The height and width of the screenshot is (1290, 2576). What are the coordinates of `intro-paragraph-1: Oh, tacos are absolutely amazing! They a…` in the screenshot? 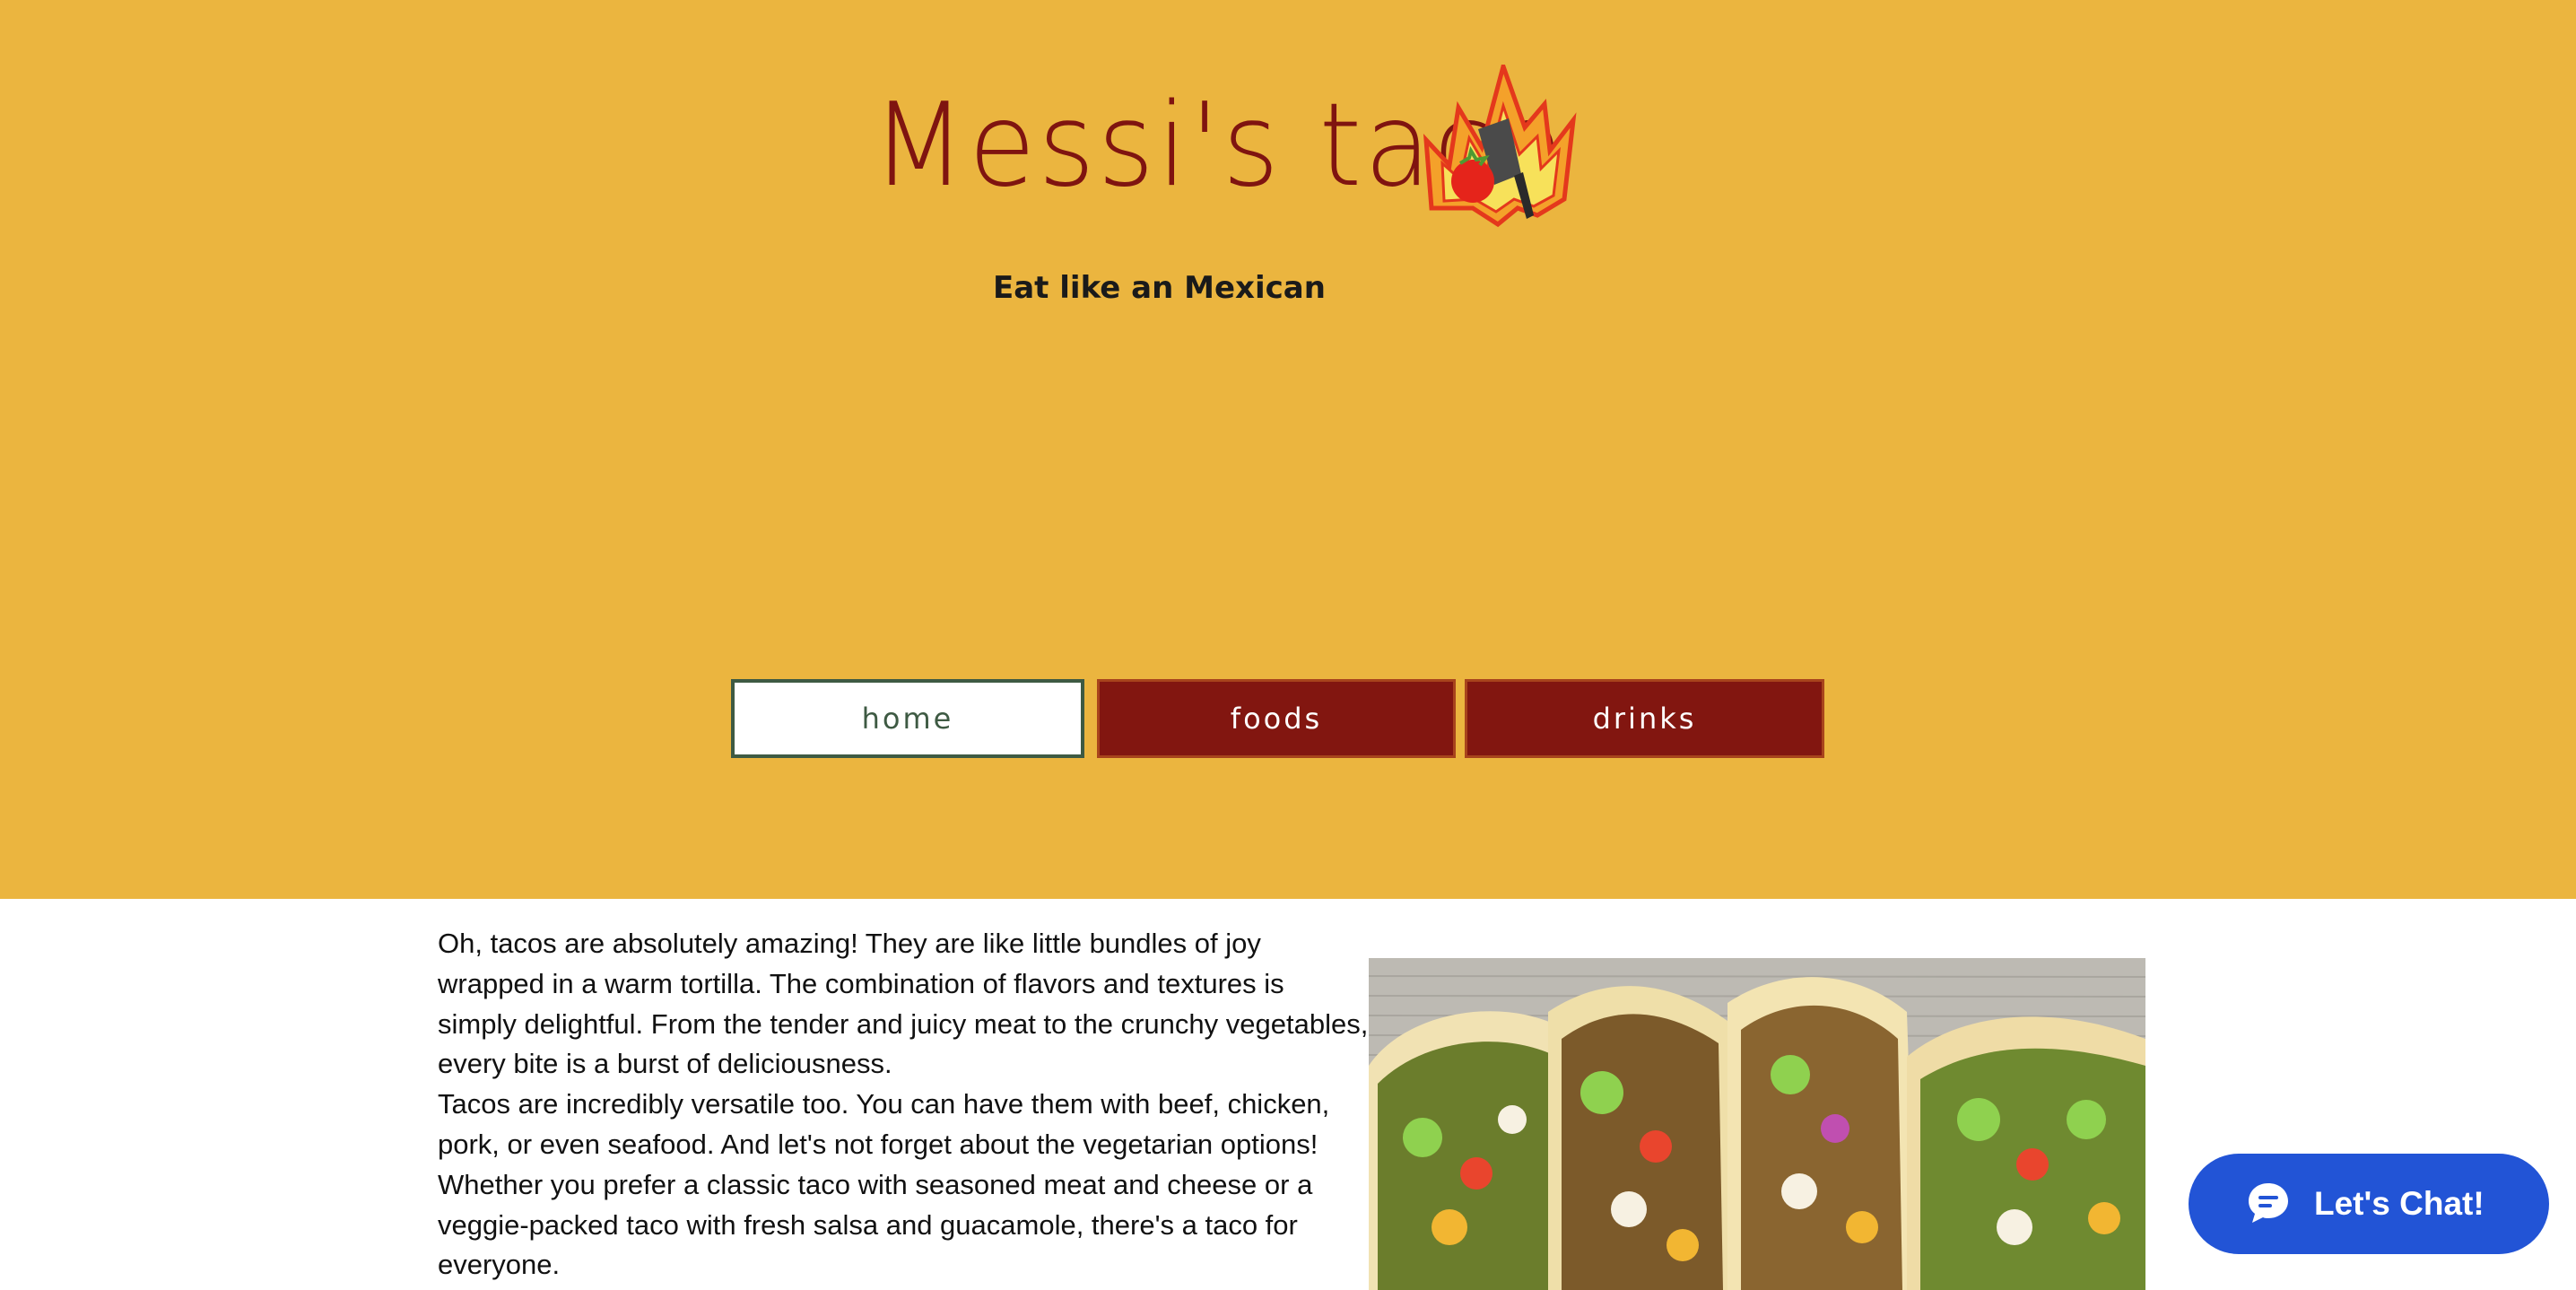 It's located at (903, 1004).